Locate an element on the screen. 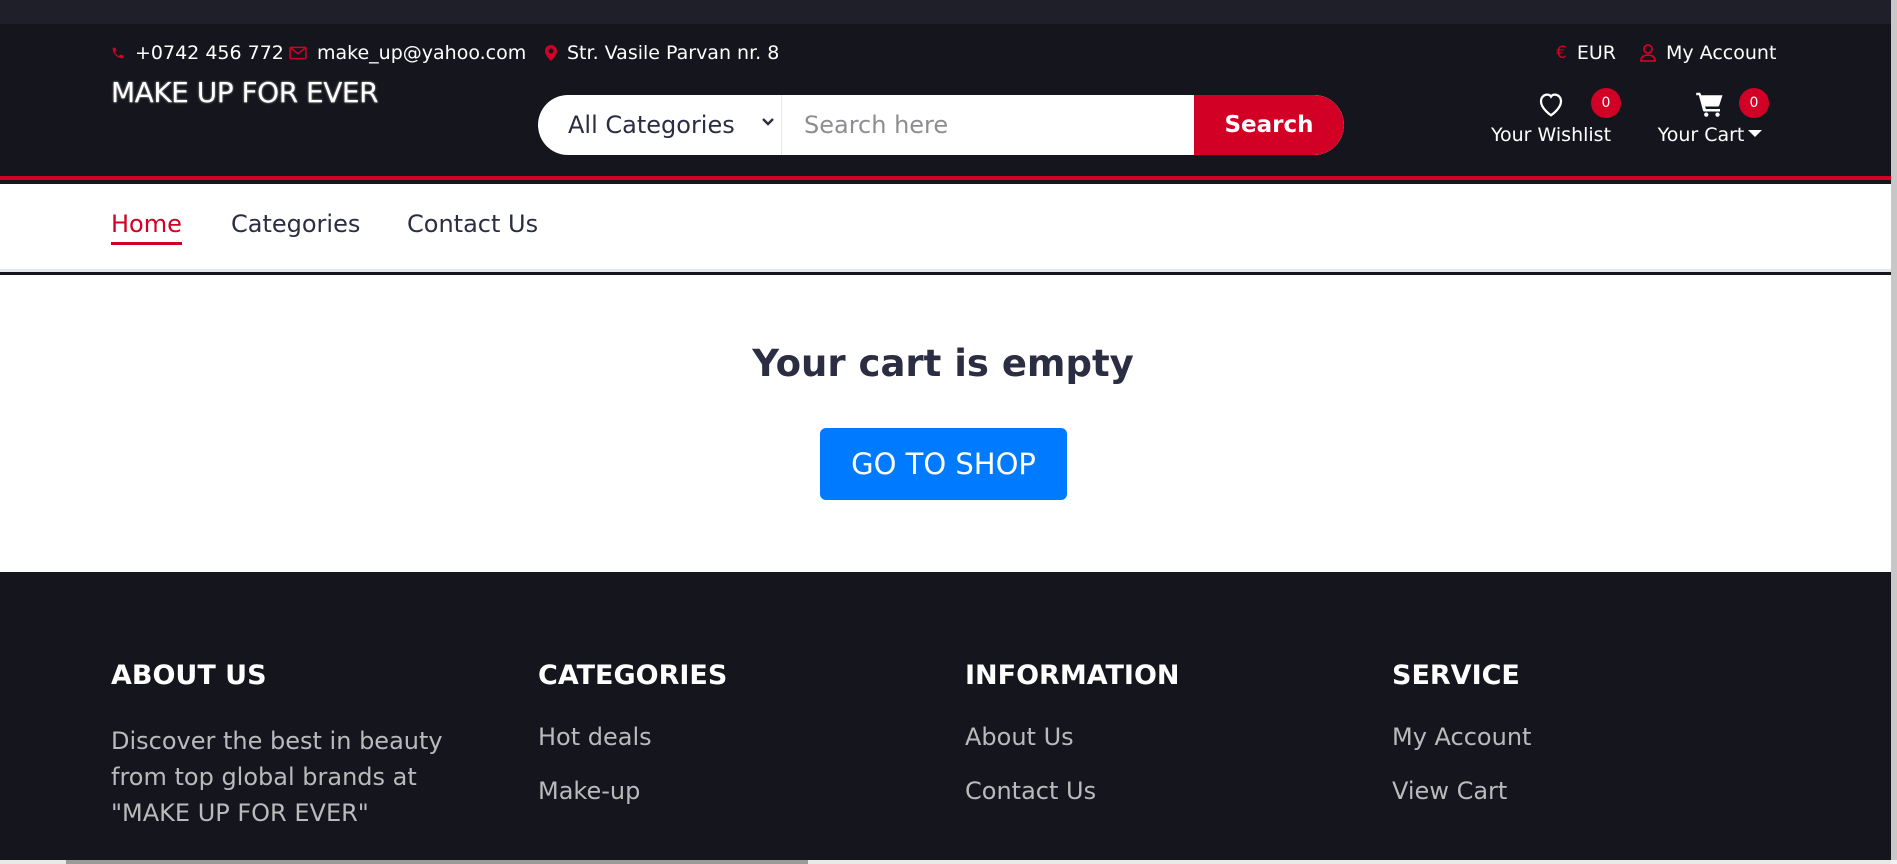  vertical-scrollbar-thumb is located at coordinates (1894, 430).